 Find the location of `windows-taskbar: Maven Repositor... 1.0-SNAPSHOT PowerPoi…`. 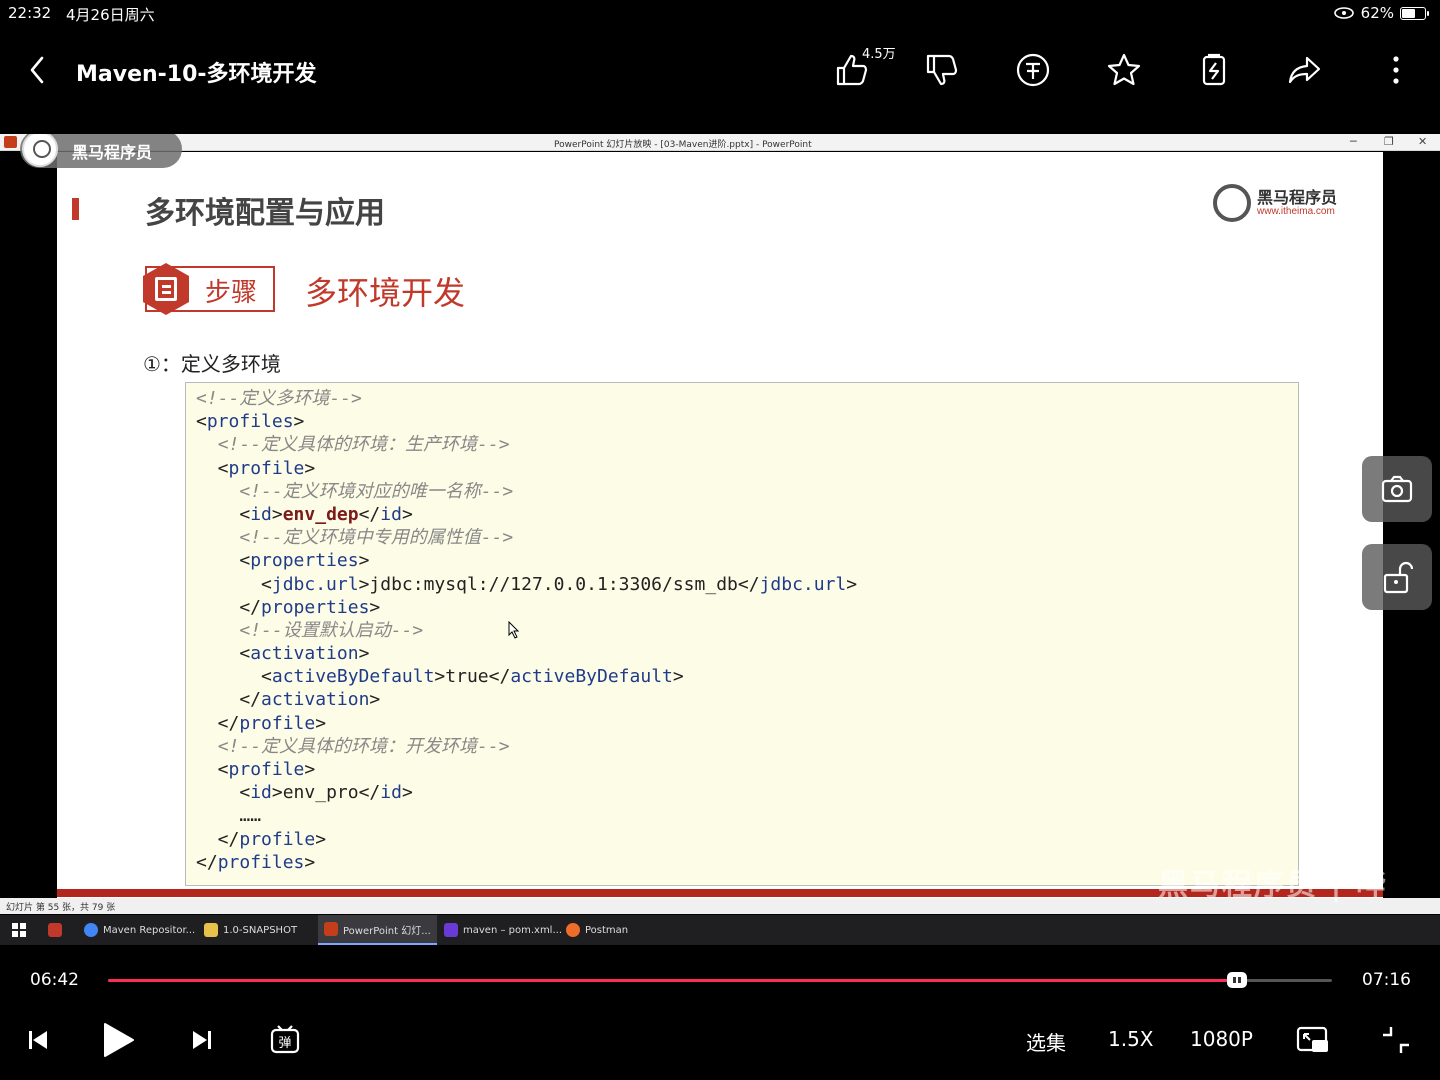

windows-taskbar: Maven Repositor... 1.0-SNAPSHOT PowerPoi… is located at coordinates (720, 930).